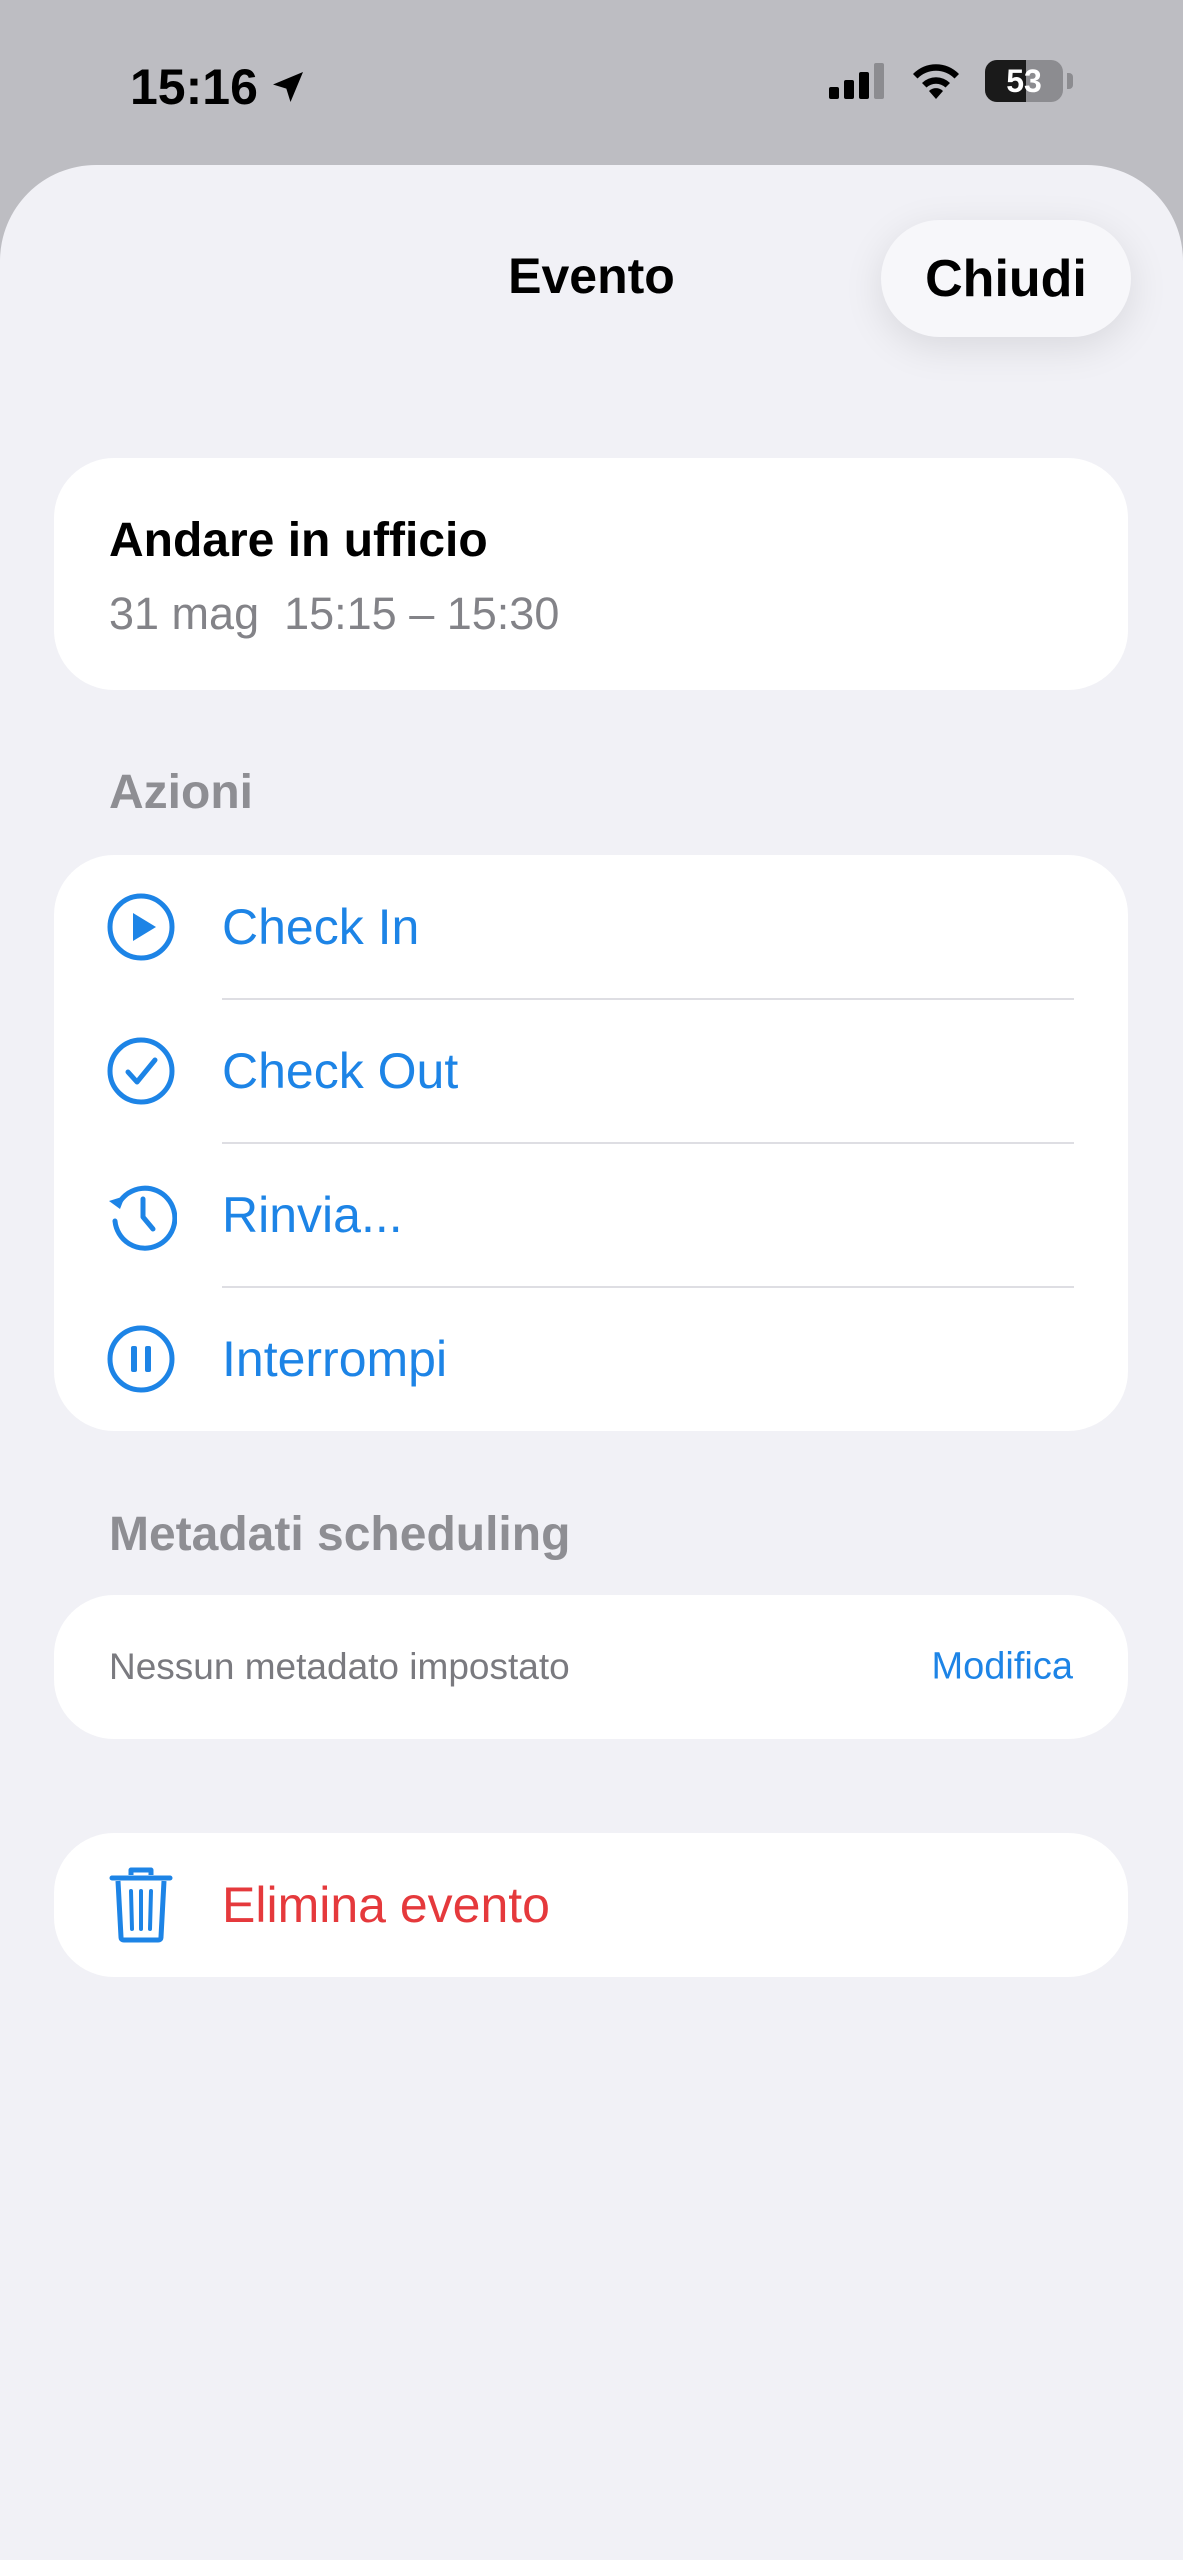  I want to click on check-in-label: Check In, so click(321, 927).